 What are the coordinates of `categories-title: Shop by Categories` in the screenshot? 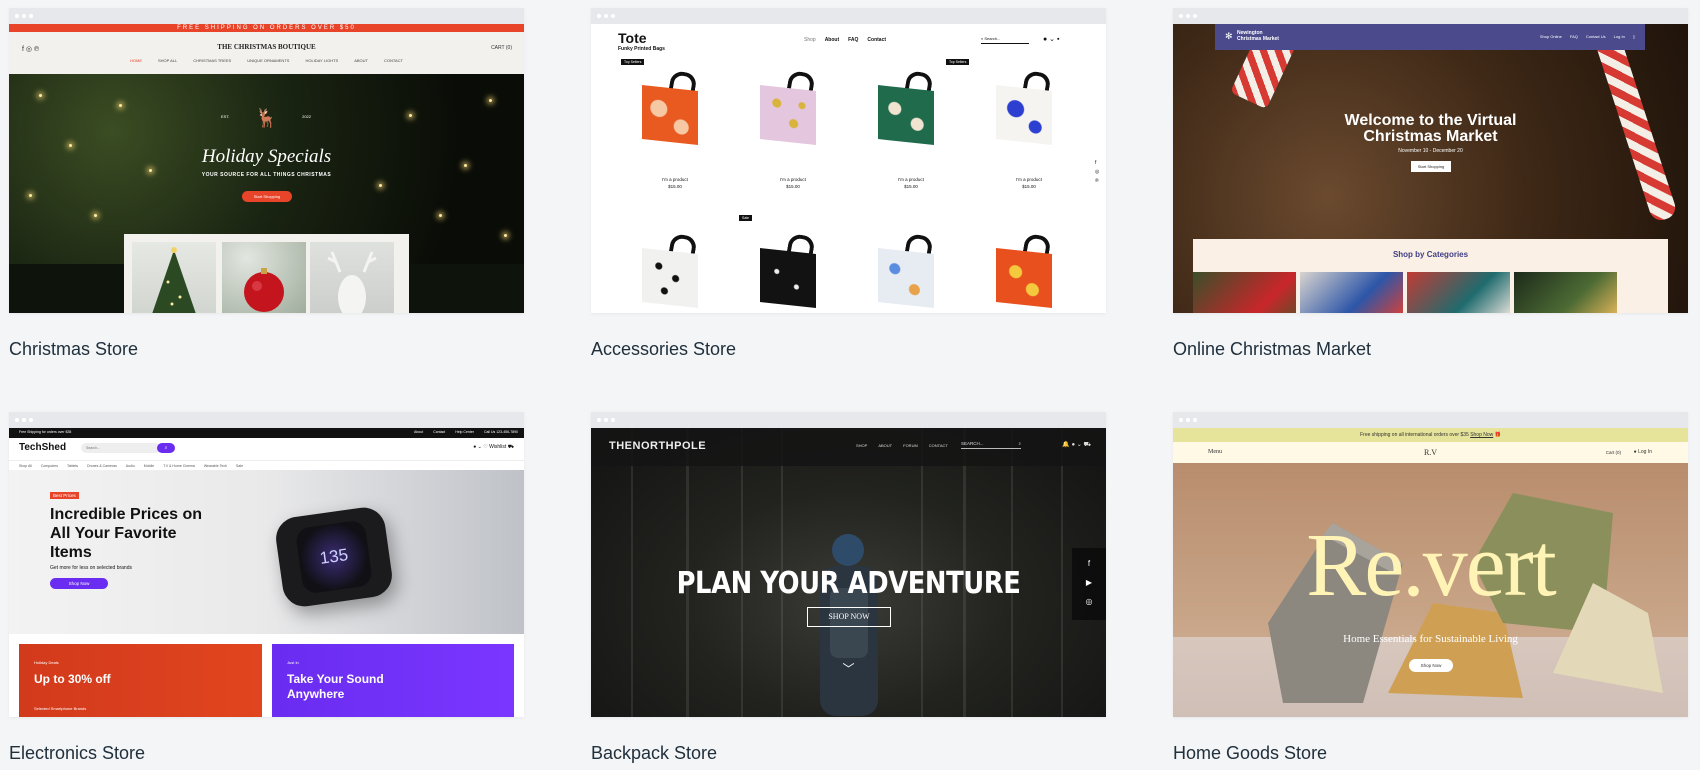 It's located at (1430, 254).